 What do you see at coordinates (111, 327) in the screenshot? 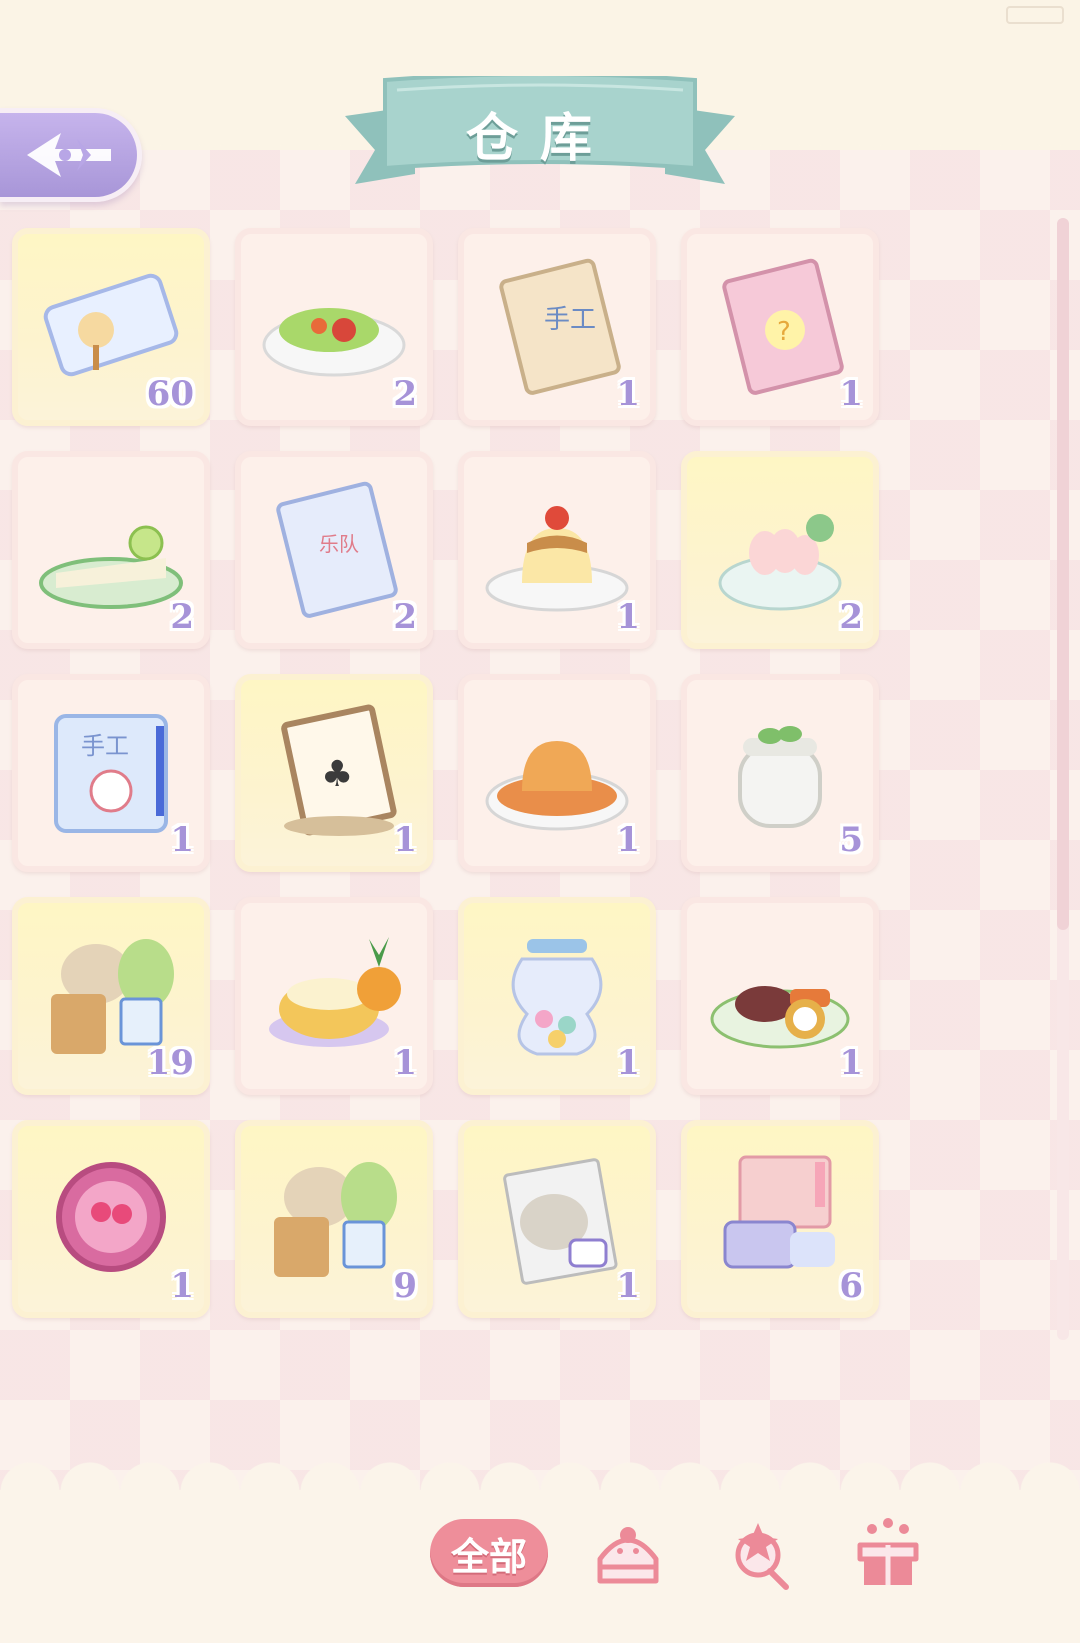
I see `inventory-item-card: 60` at bounding box center [111, 327].